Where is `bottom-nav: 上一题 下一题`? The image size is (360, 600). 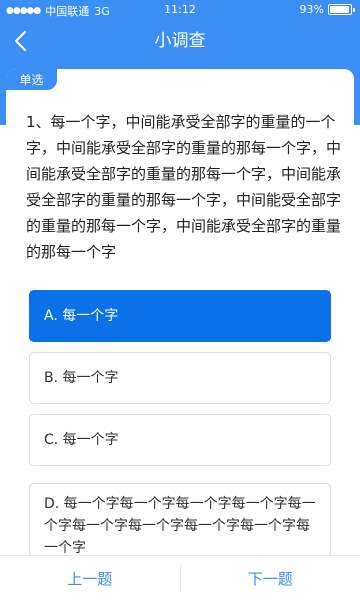 bottom-nav: 上一题 下一题 is located at coordinates (180, 577).